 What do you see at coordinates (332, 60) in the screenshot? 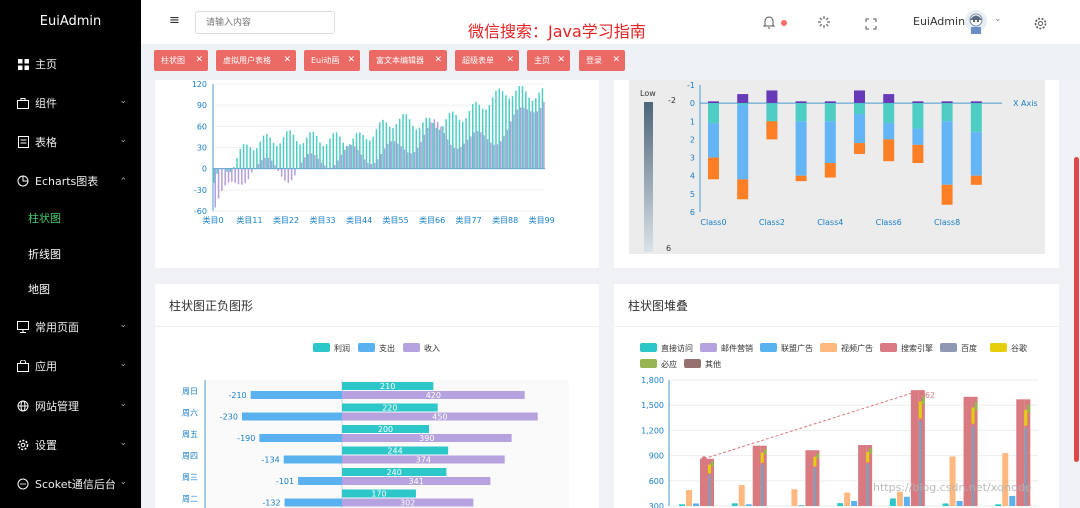
I see `tag-eui-animation: Eui动画 ✕` at bounding box center [332, 60].